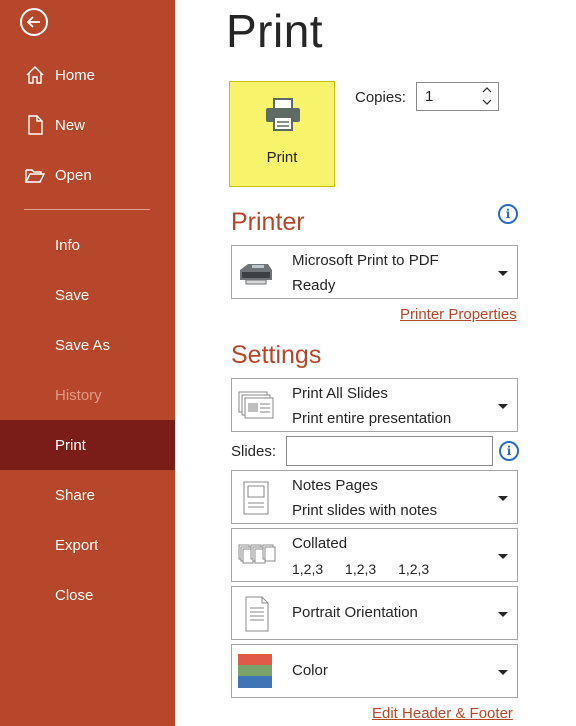  Describe the element at coordinates (314, 285) in the screenshot. I see `printer-status: Ready` at that location.